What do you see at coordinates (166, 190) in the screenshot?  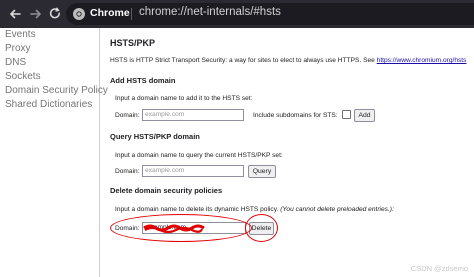 I see `delete-heading: Delete domain security policies` at bounding box center [166, 190].